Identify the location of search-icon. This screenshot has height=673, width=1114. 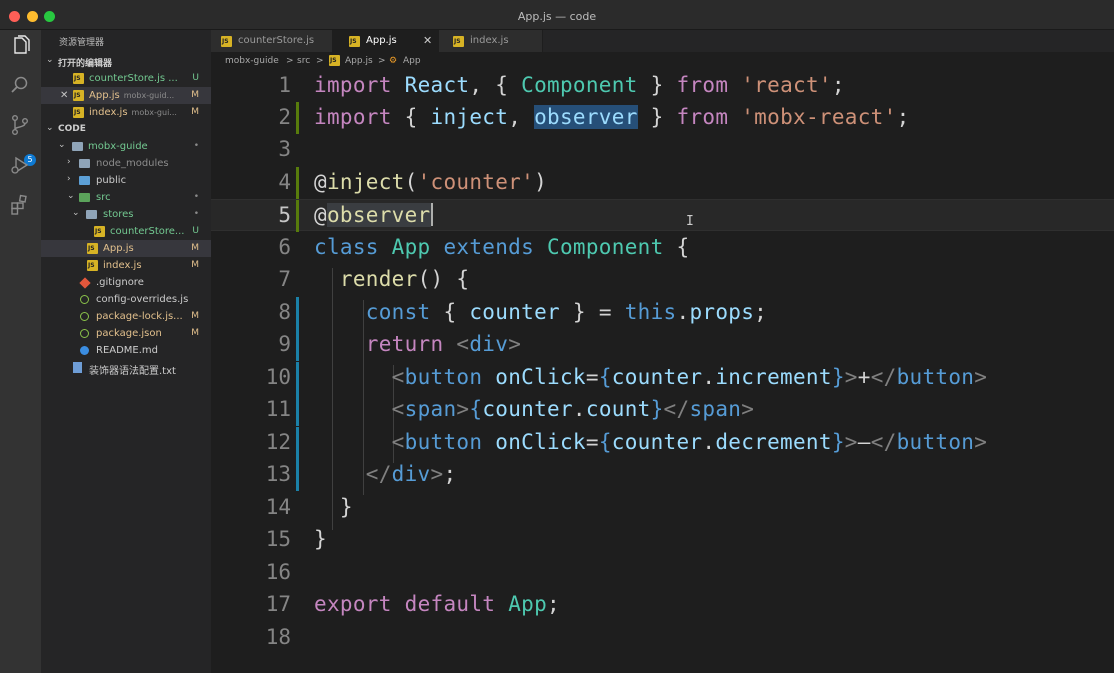
(20, 85).